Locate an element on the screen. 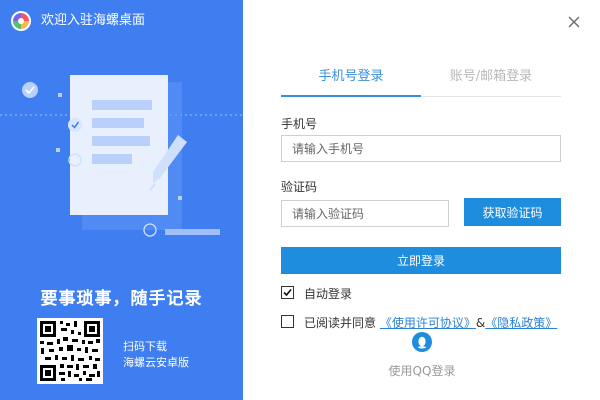  auto-login-checkbox is located at coordinates (287, 292).